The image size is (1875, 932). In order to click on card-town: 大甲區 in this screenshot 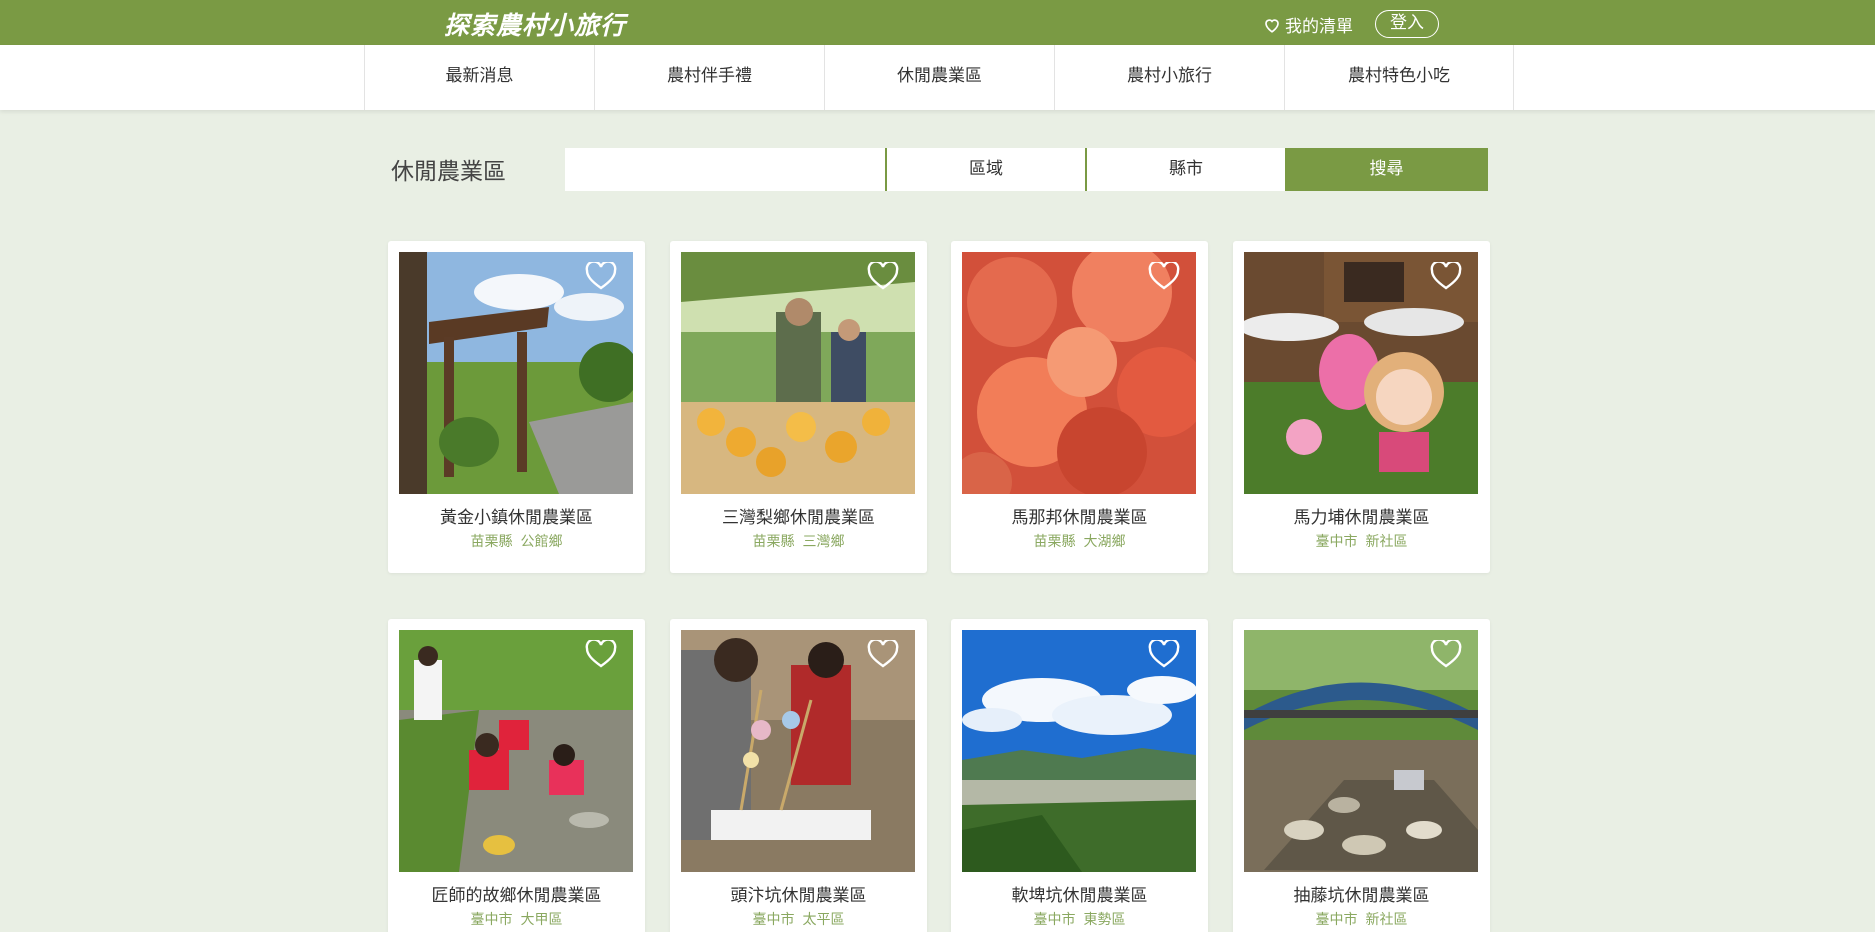, I will do `click(541, 920)`.